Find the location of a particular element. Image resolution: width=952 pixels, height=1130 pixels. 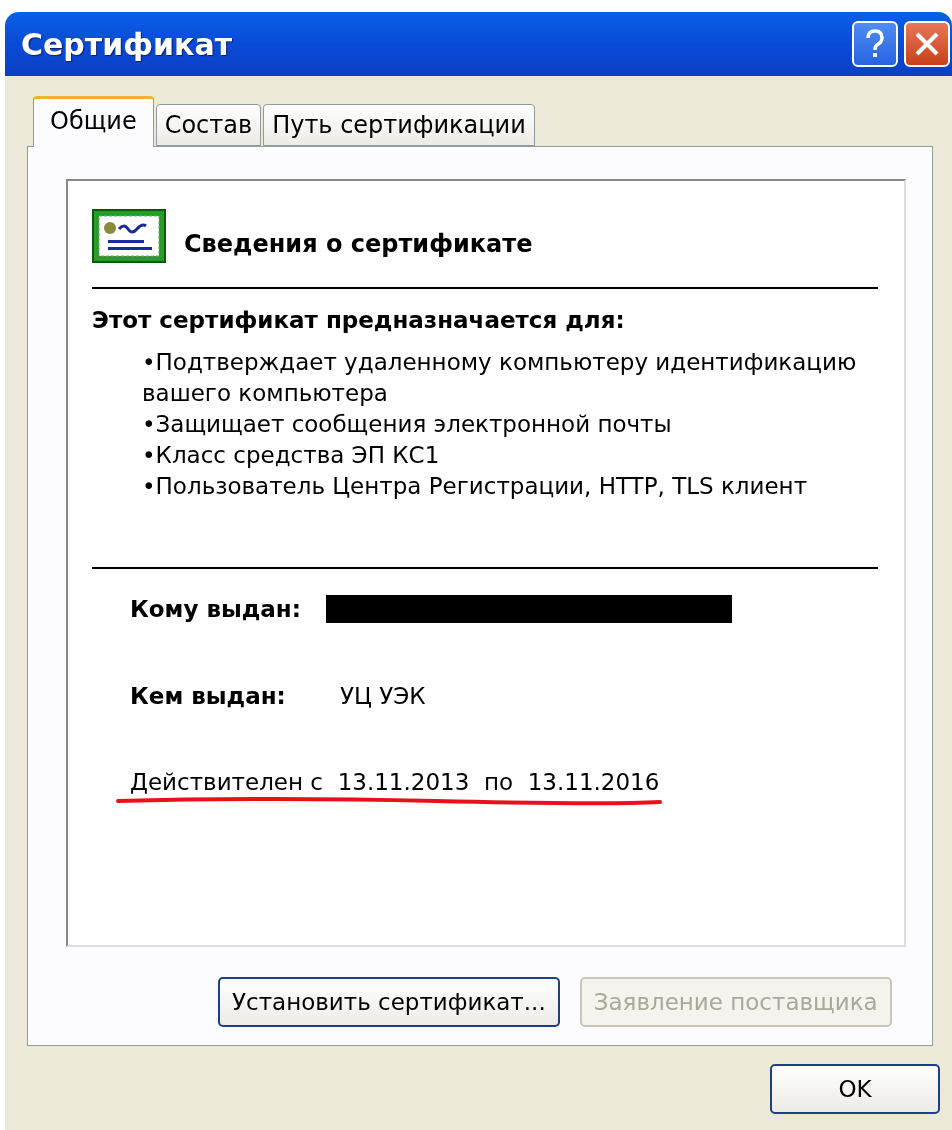

issued-to-label: Кому выдан: is located at coordinates (216, 609).